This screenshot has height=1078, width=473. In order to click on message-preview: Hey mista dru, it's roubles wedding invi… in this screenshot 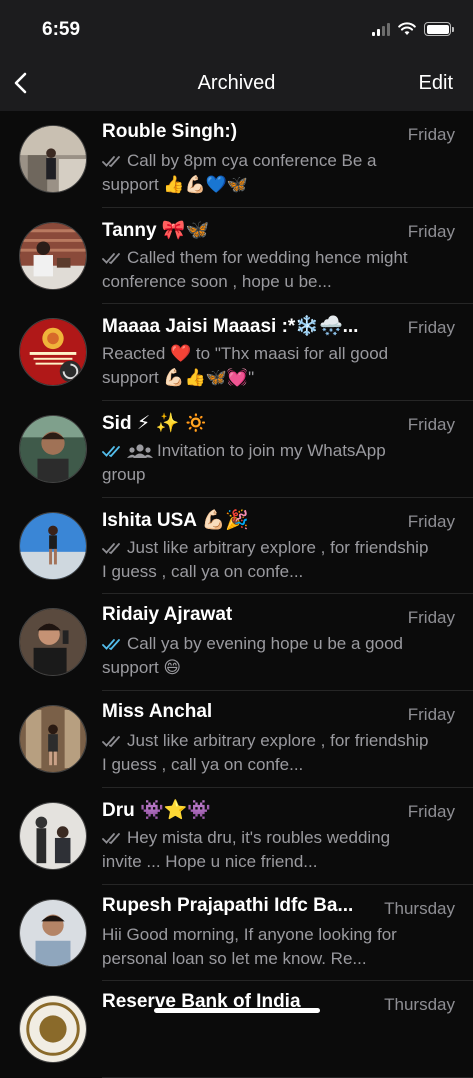, I will do `click(267, 850)`.